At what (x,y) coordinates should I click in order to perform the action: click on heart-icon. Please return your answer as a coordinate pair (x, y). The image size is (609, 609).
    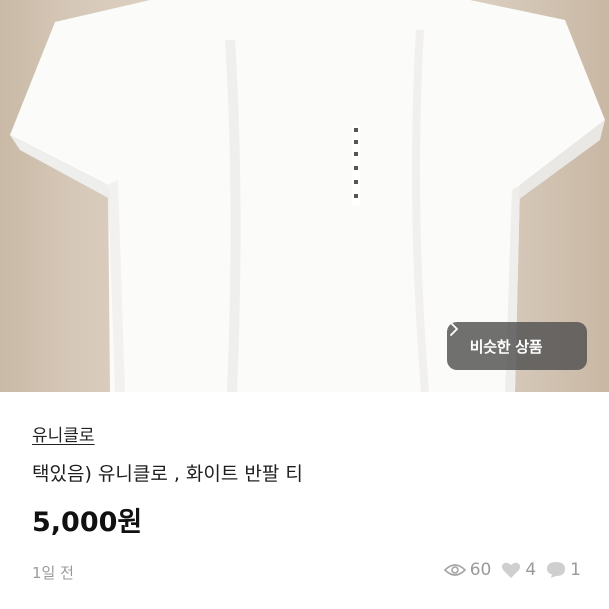
    Looking at the image, I should click on (511, 570).